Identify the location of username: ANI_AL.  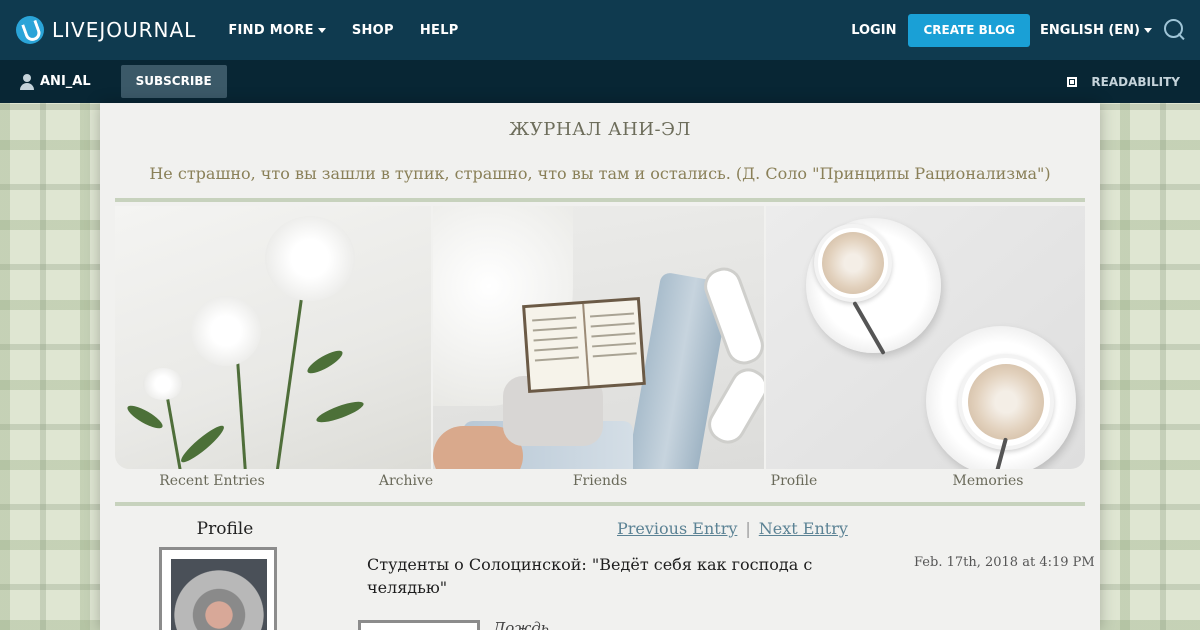
(65, 81).